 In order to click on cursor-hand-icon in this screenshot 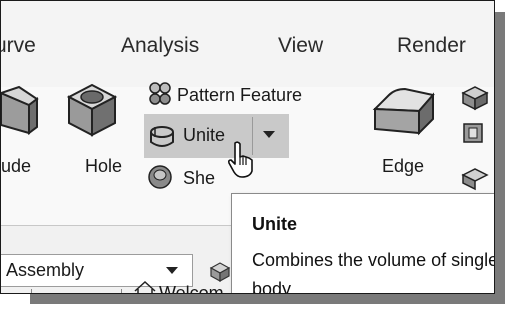, I will do `click(240, 159)`.